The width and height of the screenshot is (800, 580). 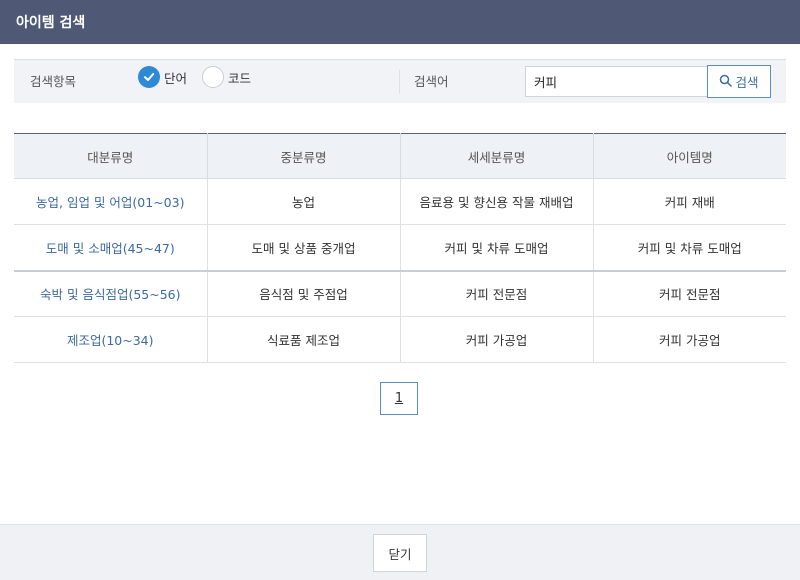 I want to click on cell-middle-category: 도매 및 상품 중개업, so click(x=304, y=248).